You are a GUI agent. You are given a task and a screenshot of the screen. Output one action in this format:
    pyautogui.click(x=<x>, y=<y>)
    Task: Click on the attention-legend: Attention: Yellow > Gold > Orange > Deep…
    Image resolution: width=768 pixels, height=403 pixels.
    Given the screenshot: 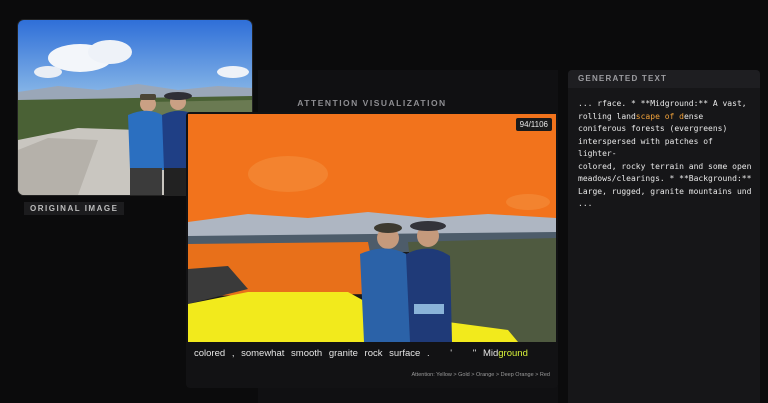 What is the action you would take?
    pyautogui.click(x=480, y=375)
    